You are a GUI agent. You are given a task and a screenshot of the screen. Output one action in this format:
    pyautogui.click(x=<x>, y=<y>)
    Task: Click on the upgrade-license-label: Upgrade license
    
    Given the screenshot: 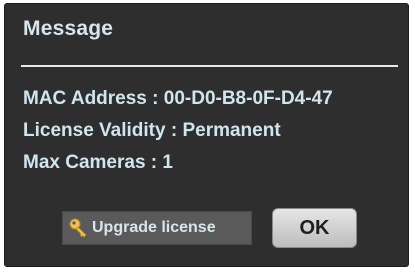 What is the action you would take?
    pyautogui.click(x=154, y=227)
    